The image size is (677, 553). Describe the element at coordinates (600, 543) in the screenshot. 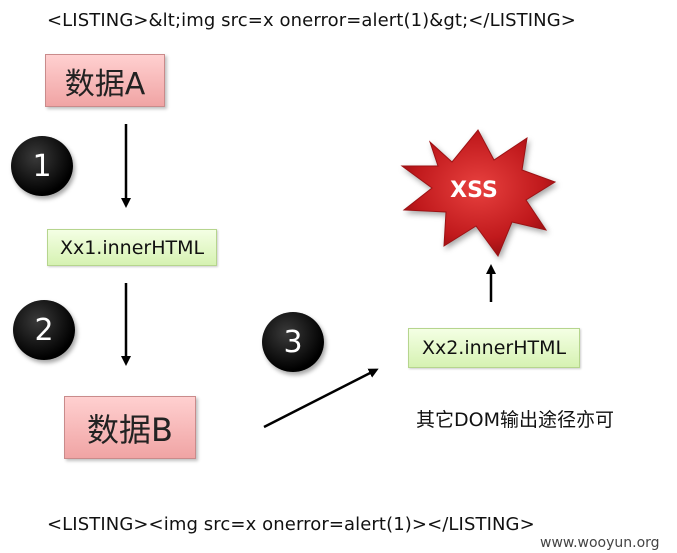

I see `watermark: www.wooyun.org` at that location.